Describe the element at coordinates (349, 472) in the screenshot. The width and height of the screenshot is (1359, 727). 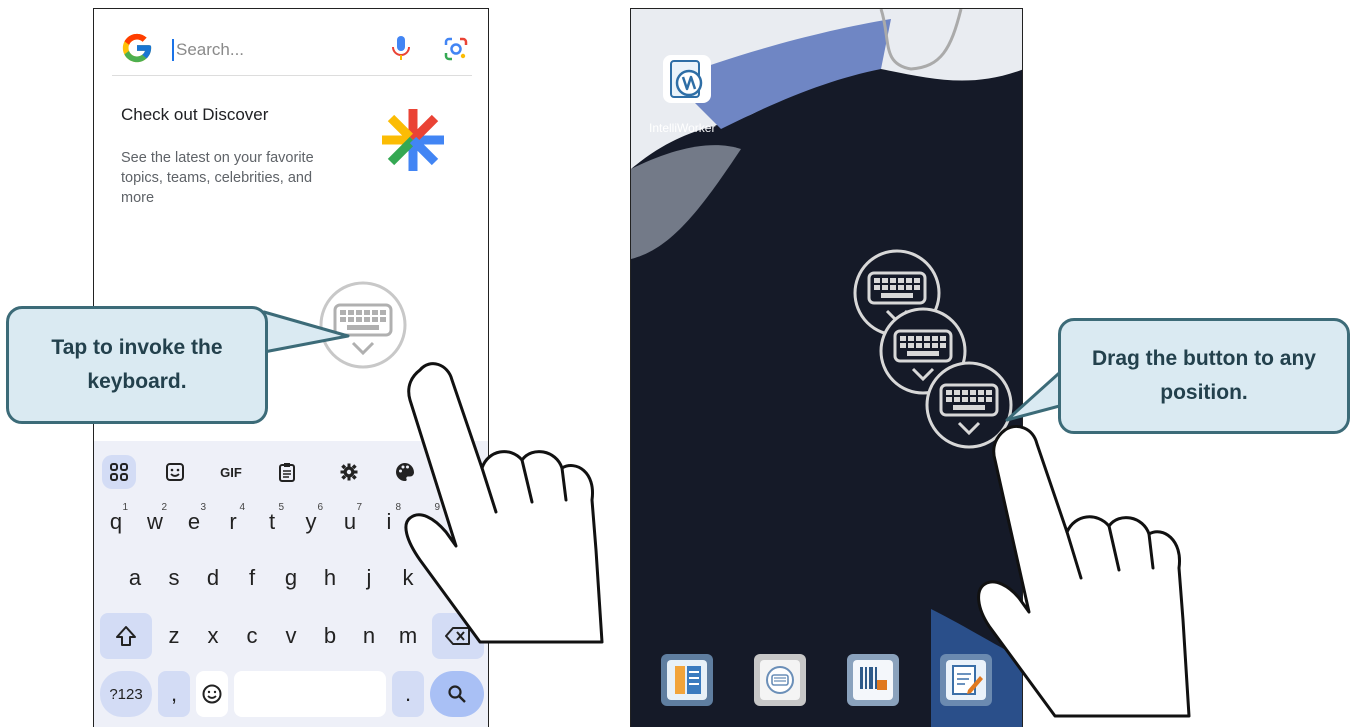
I see `gear-icon` at that location.